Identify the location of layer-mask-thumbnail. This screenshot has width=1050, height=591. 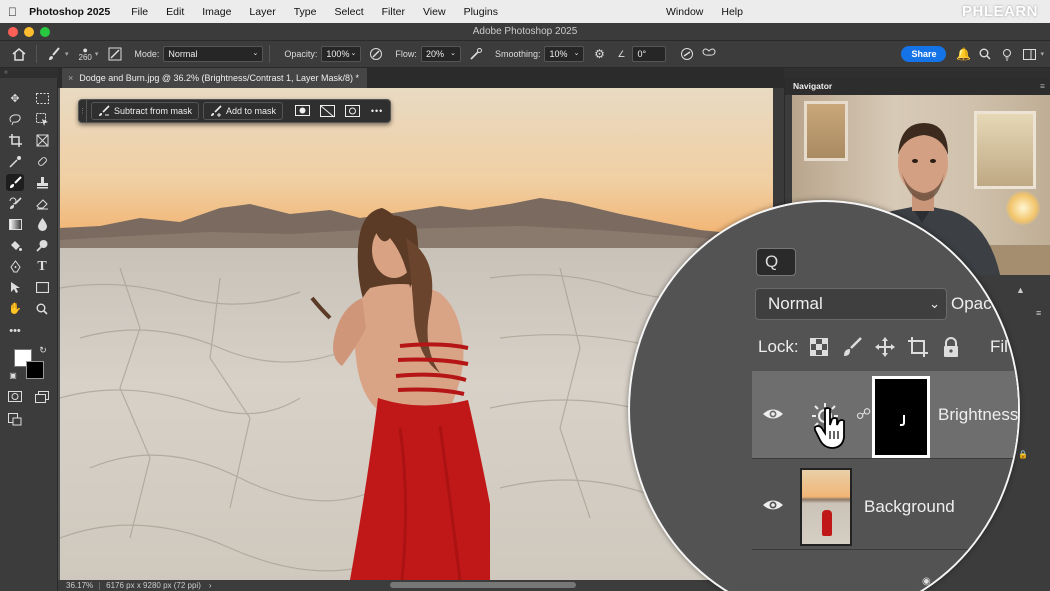
(901, 417).